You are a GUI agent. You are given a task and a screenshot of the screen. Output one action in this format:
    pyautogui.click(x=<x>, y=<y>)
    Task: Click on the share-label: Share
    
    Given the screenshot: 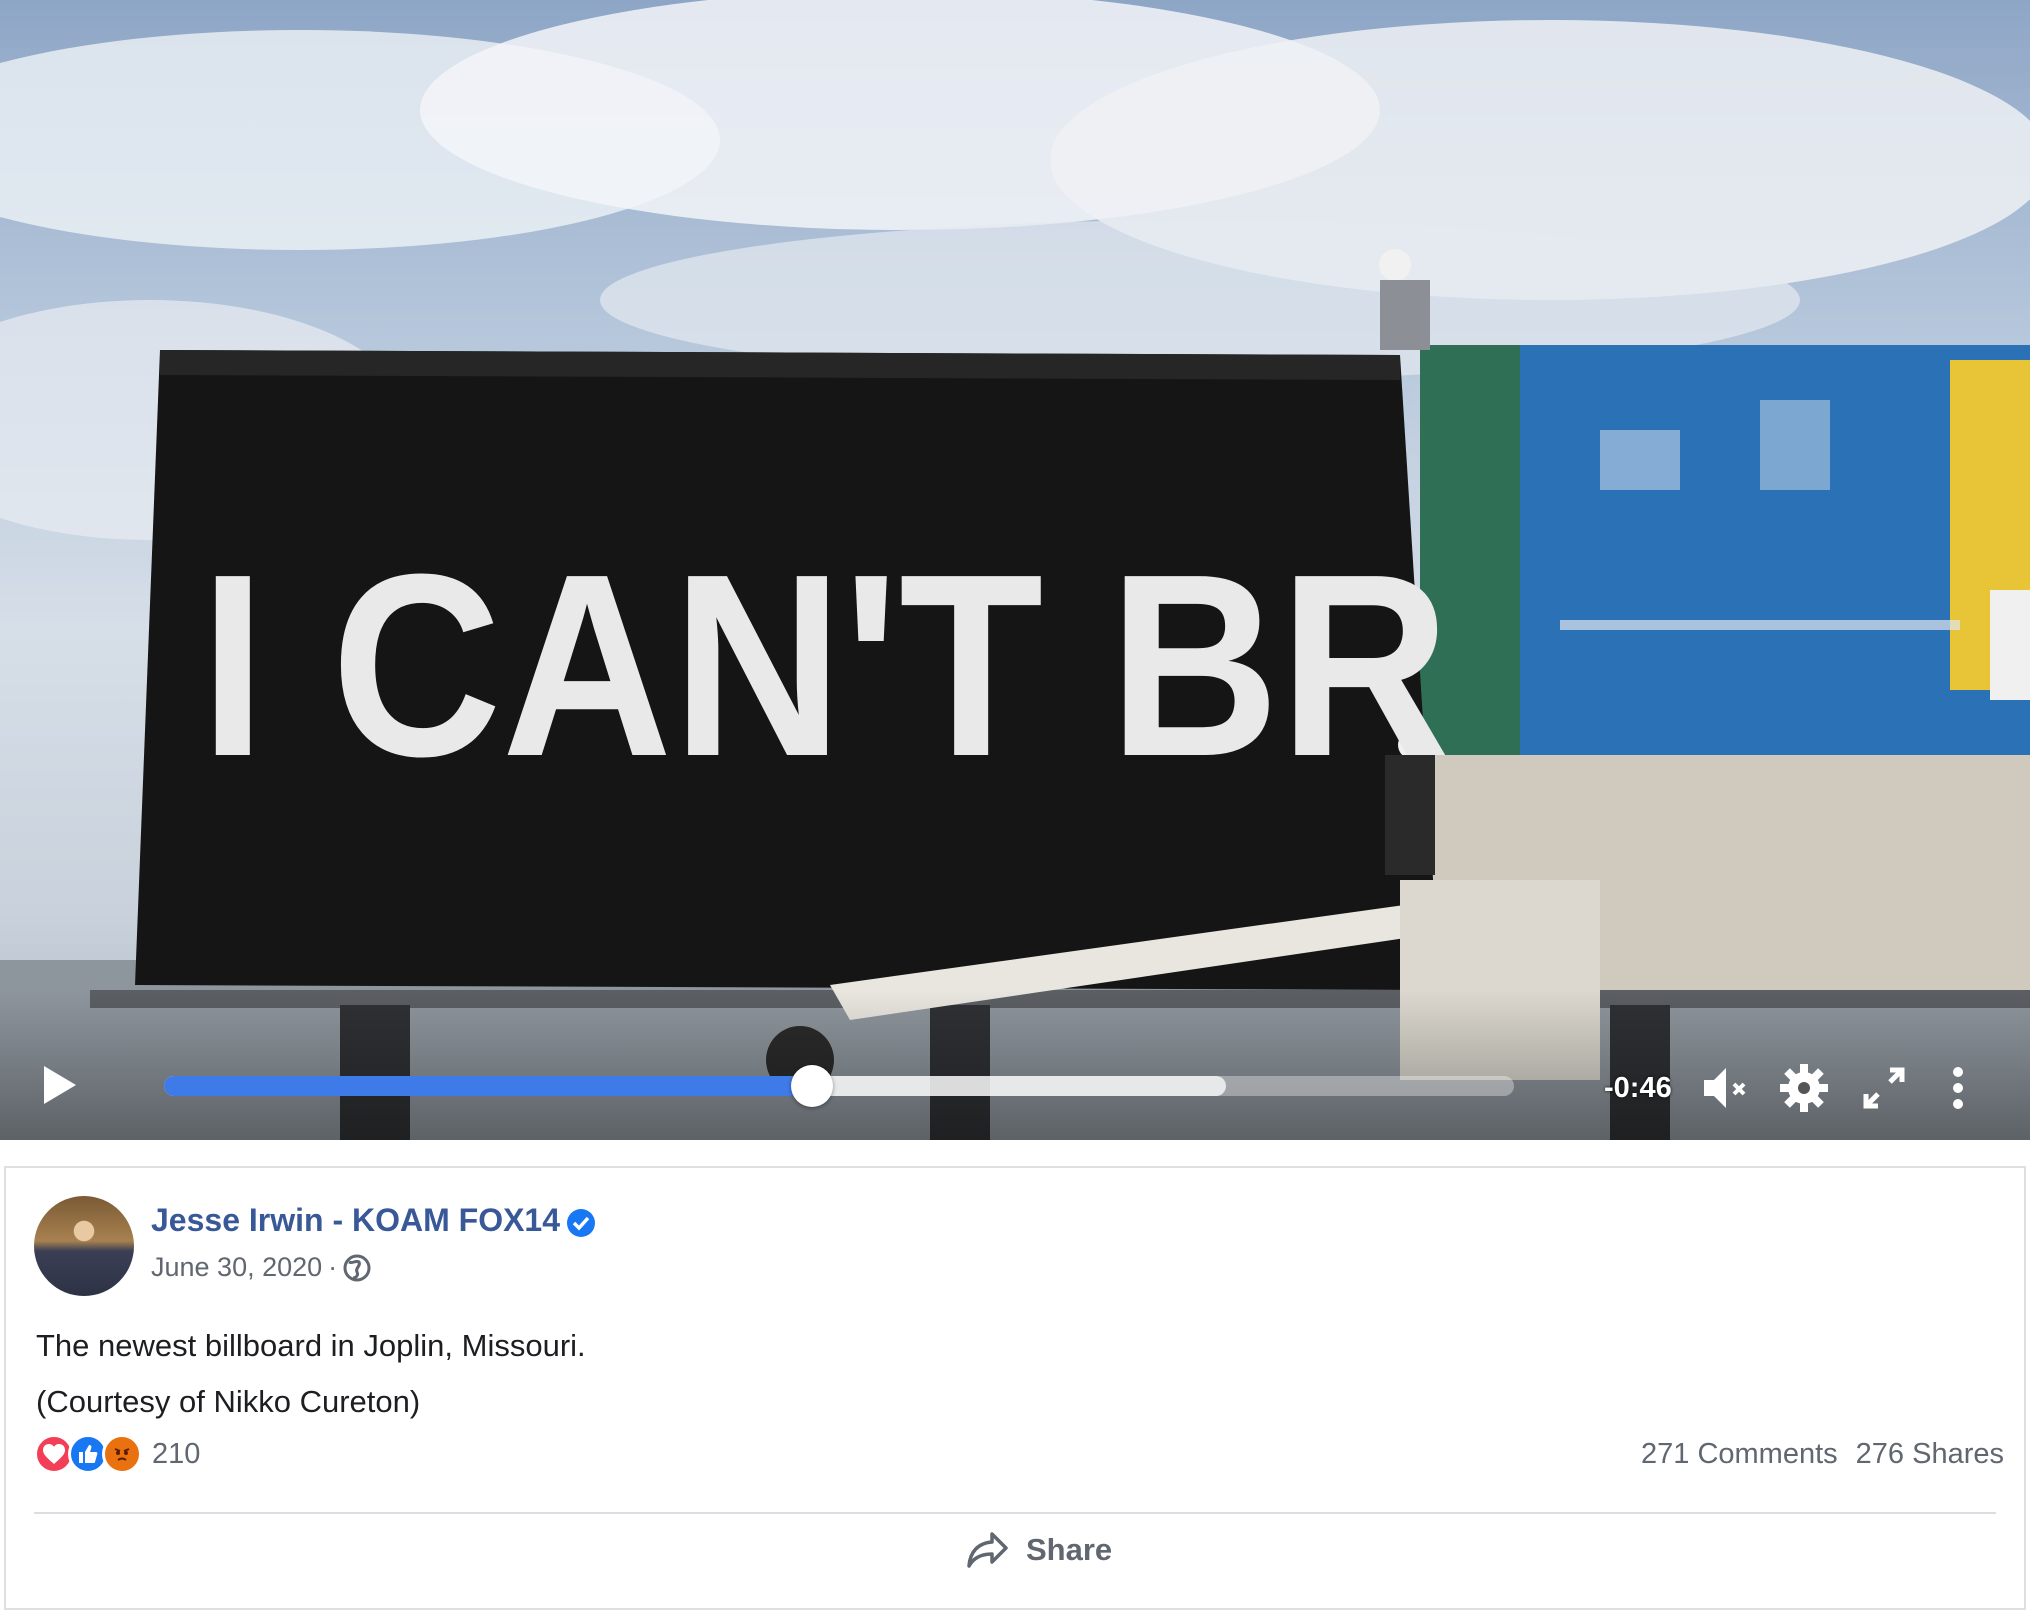 What is the action you would take?
    pyautogui.click(x=1069, y=1549)
    